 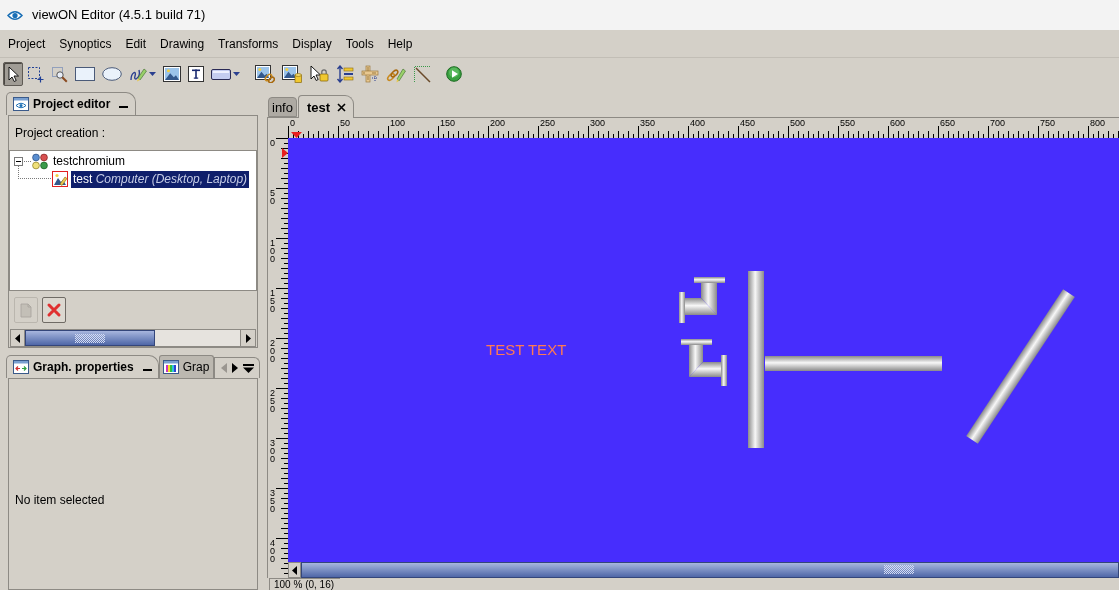 I want to click on tree-item: test Computer (Desktop, Laptop), so click(x=160, y=179).